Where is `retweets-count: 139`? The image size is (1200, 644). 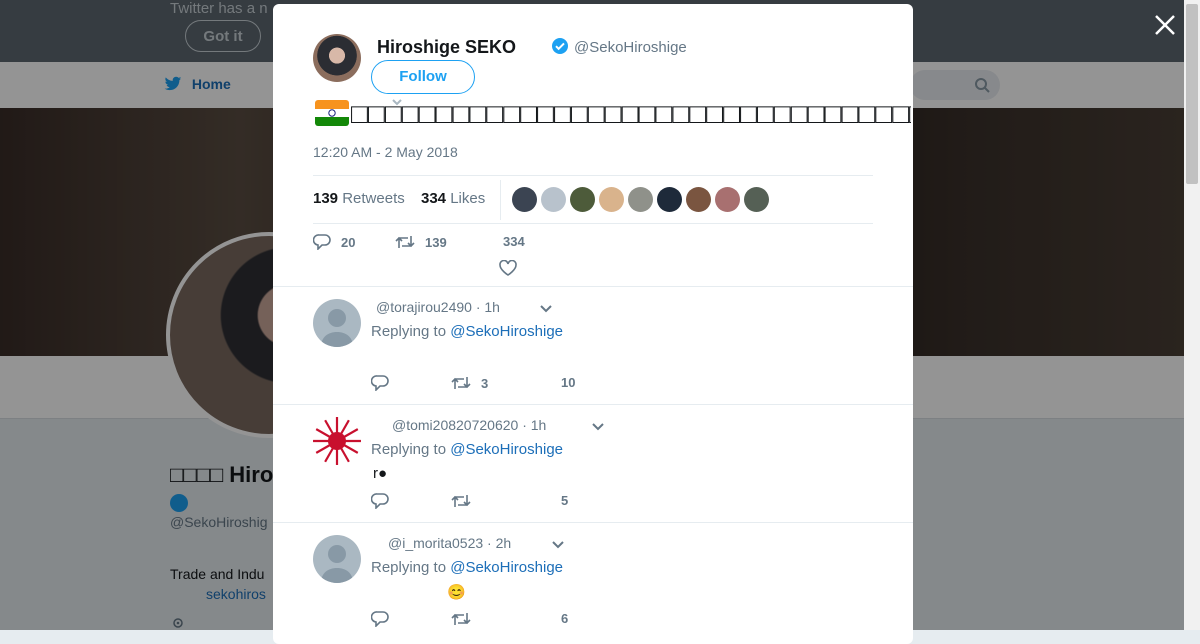
retweets-count: 139 is located at coordinates (326, 198).